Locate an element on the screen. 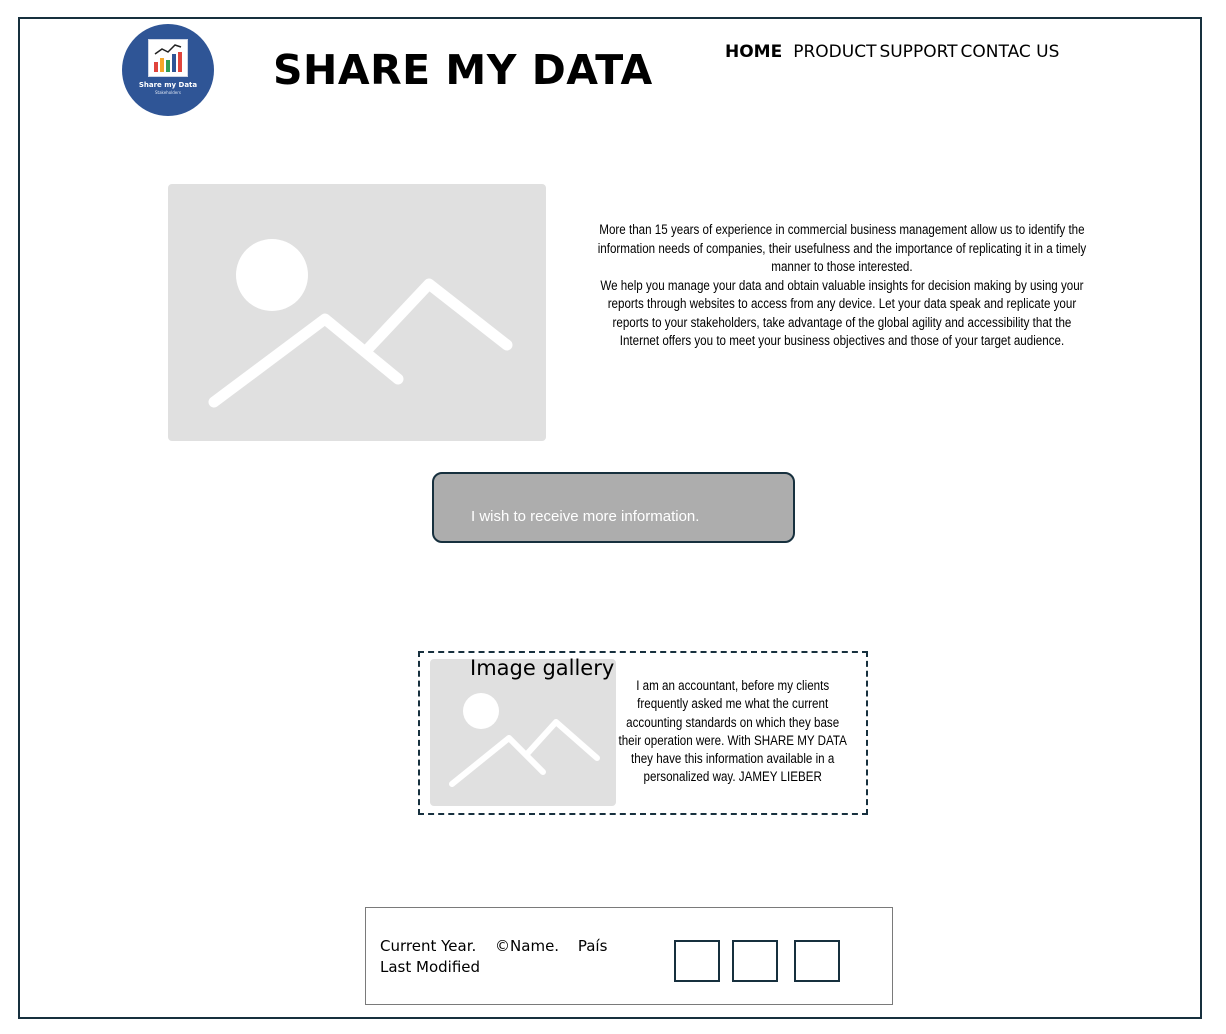 The height and width of the screenshot is (1034, 1226). gallery-title: Image gallery is located at coordinates (542, 668).